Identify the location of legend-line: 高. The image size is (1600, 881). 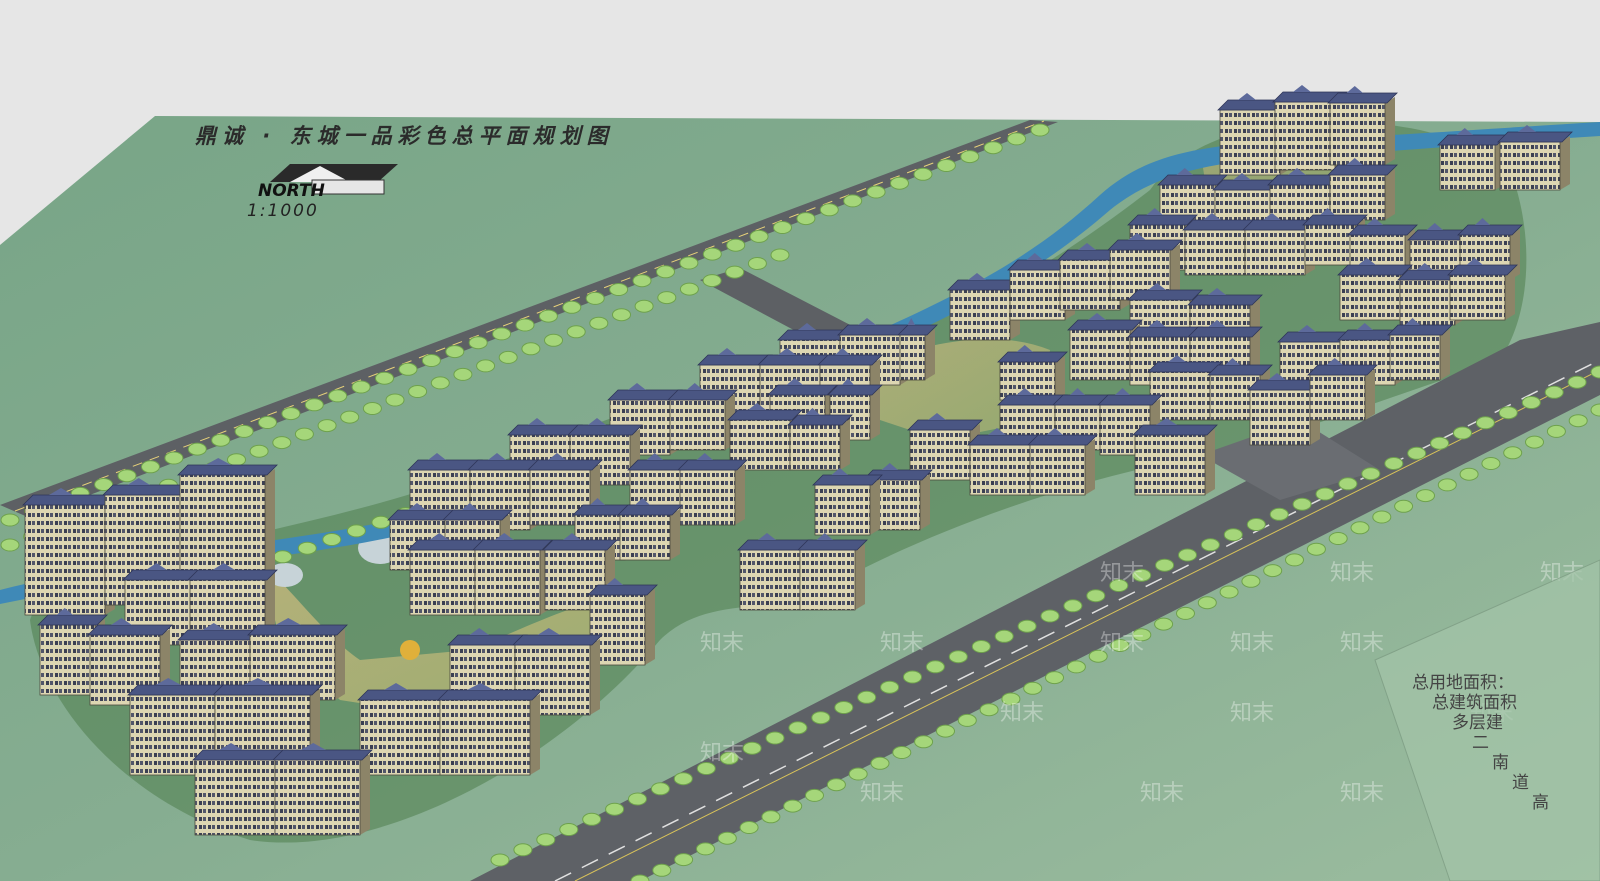
(1540, 803).